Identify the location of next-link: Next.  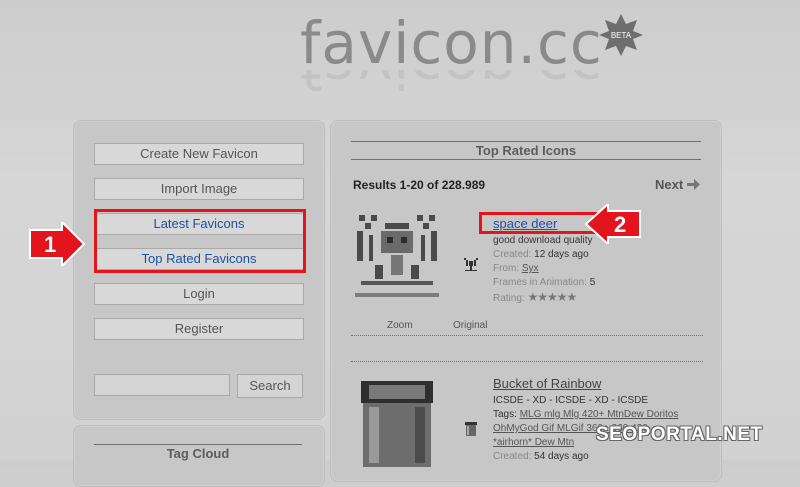
(677, 184).